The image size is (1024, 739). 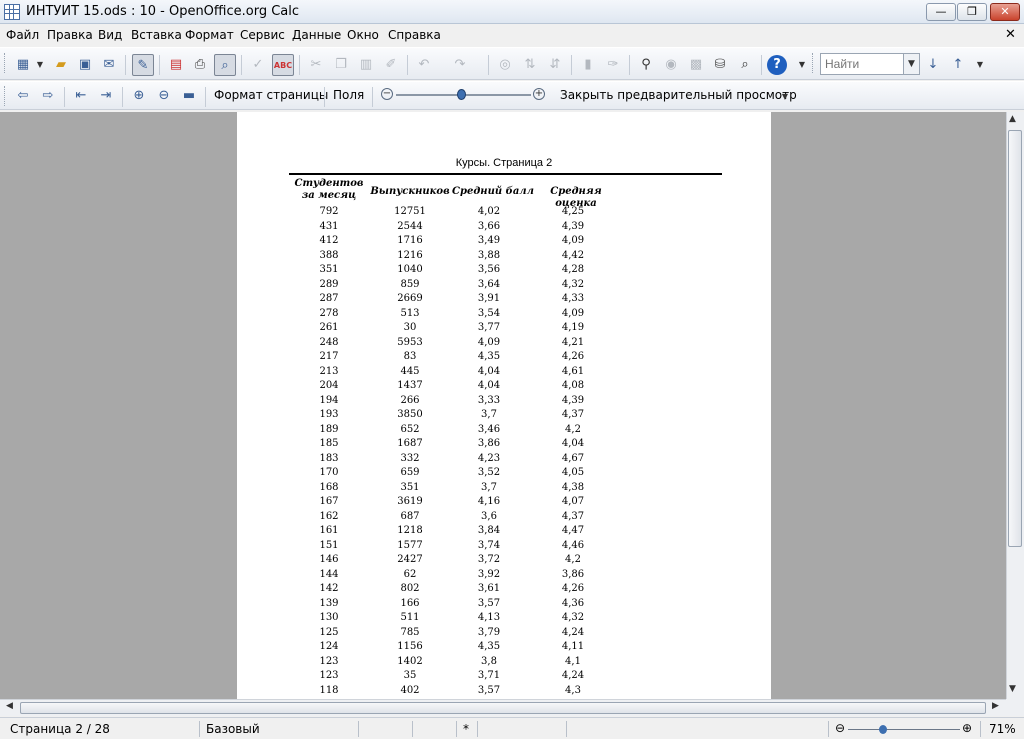 I want to click on minimize-button: —, so click(x=941, y=12).